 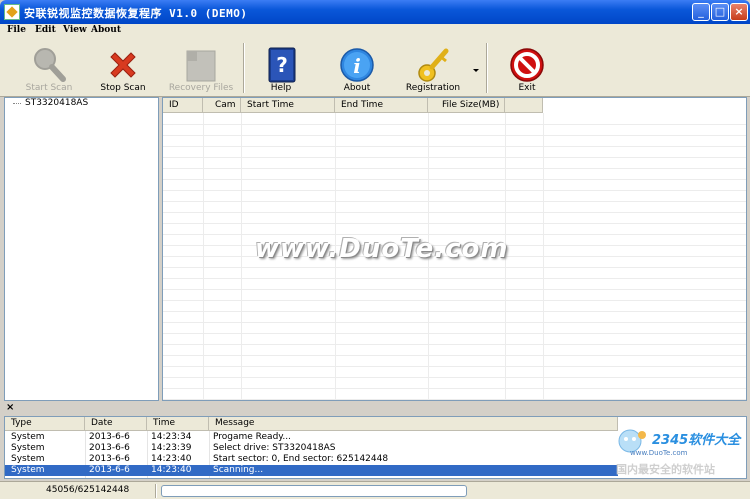 I want to click on menu-file: File, so click(x=16, y=30).